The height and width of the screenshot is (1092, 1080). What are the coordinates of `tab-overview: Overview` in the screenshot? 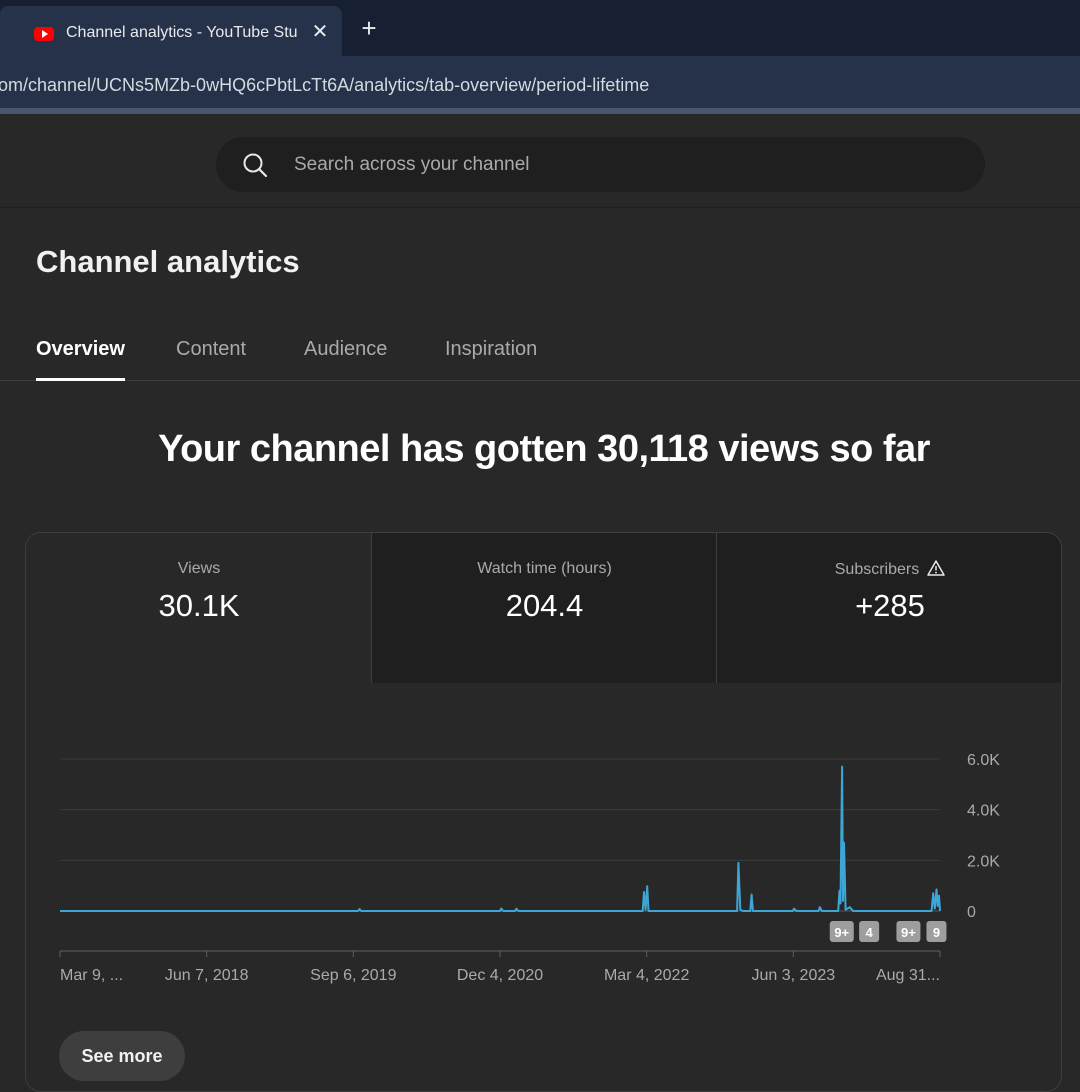 It's located at (80, 359).